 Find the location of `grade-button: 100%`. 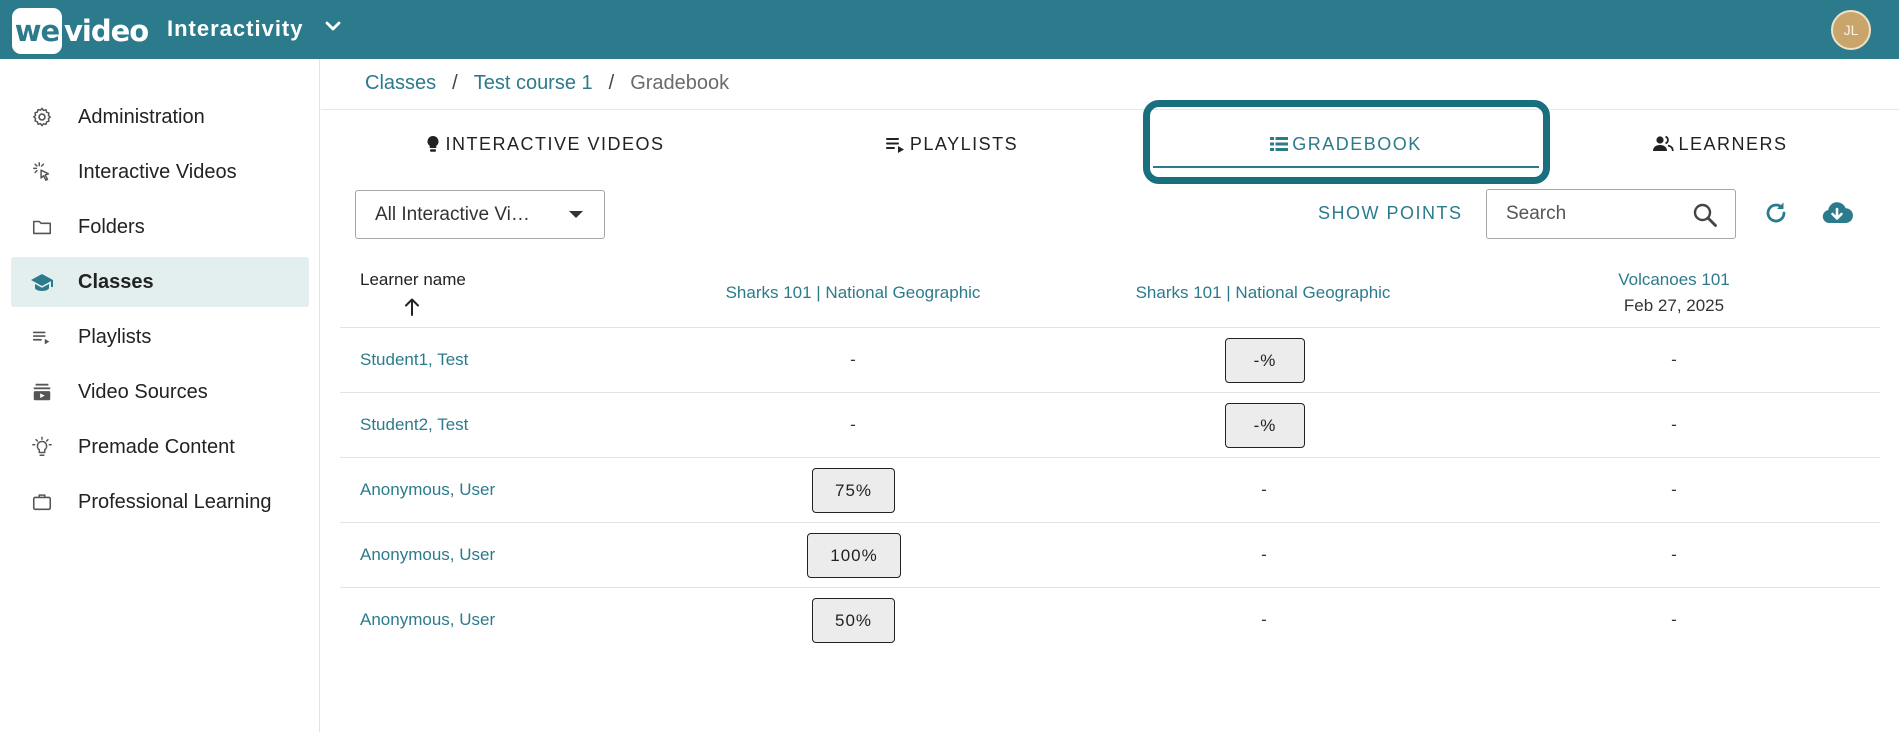

grade-button: 100% is located at coordinates (854, 555).